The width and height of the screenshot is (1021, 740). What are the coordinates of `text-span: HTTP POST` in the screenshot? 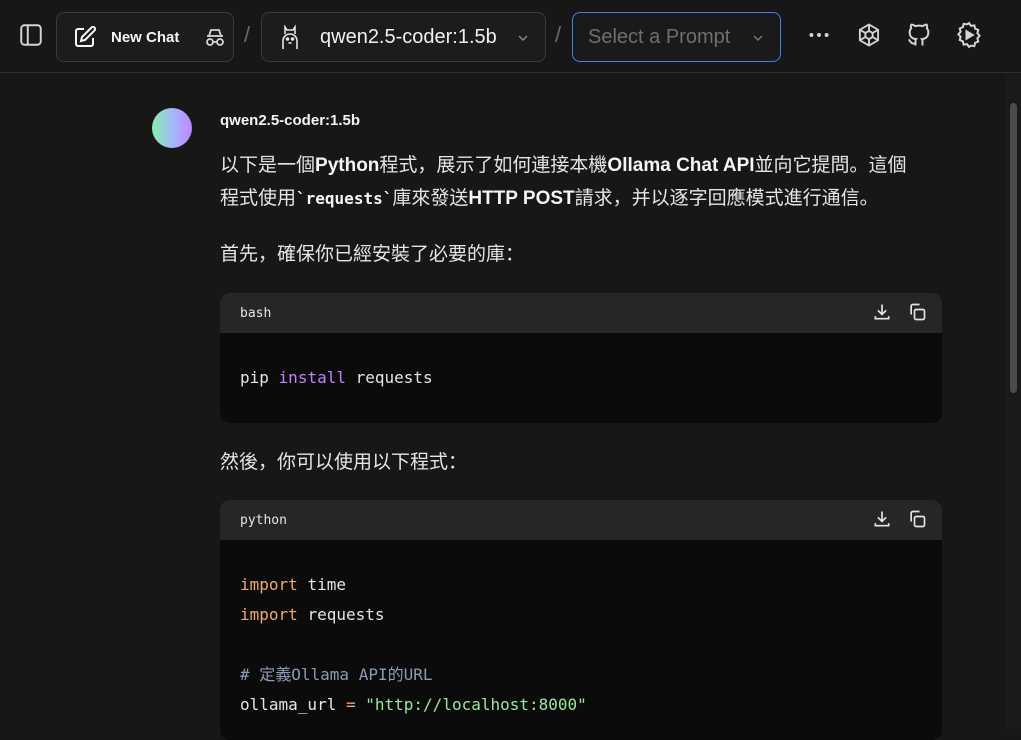 It's located at (521, 198).